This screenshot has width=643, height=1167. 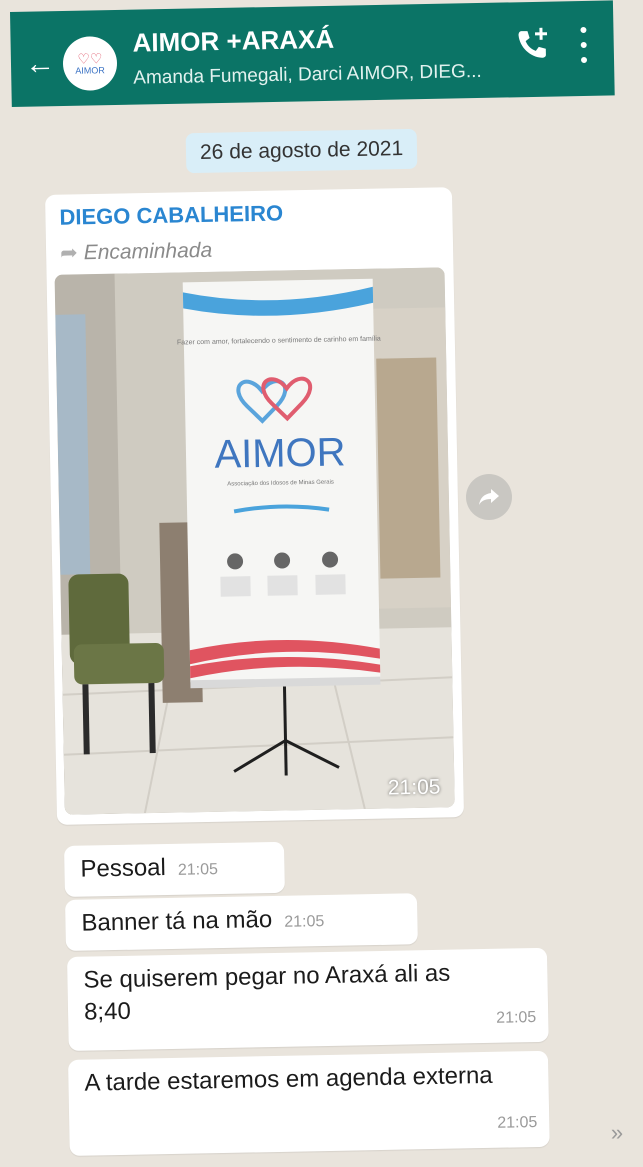 What do you see at coordinates (177, 921) in the screenshot?
I see `message-text: Banner tá na mão` at bounding box center [177, 921].